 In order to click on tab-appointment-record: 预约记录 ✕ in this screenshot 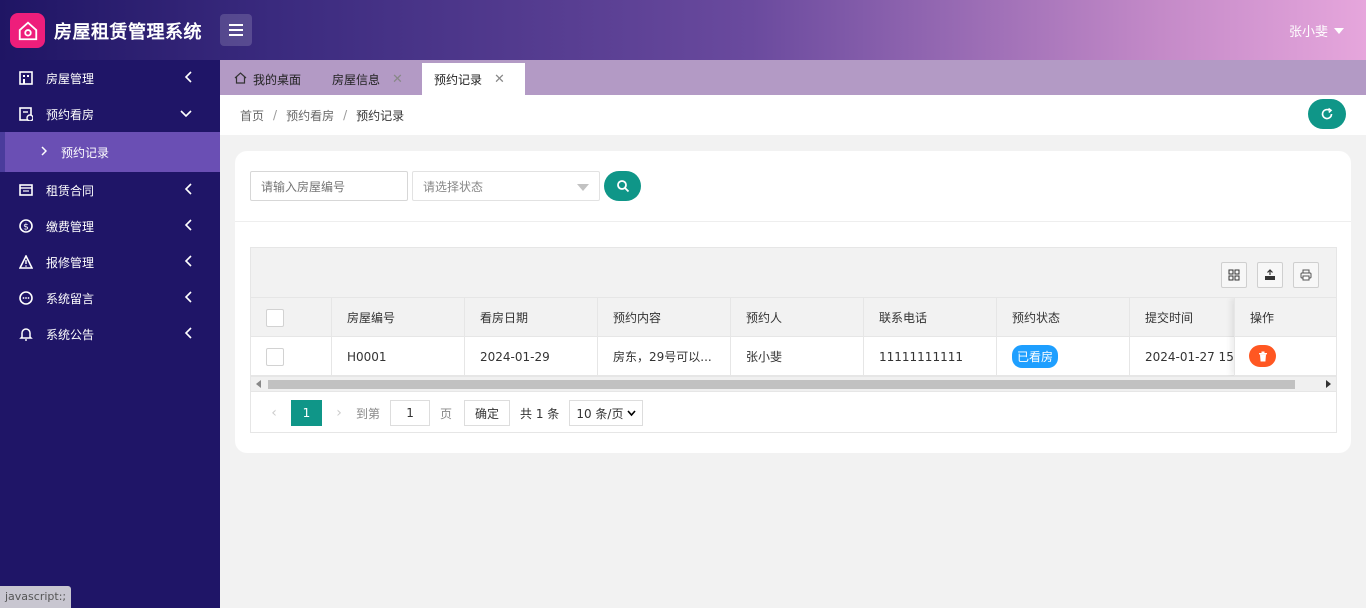, I will do `click(473, 79)`.